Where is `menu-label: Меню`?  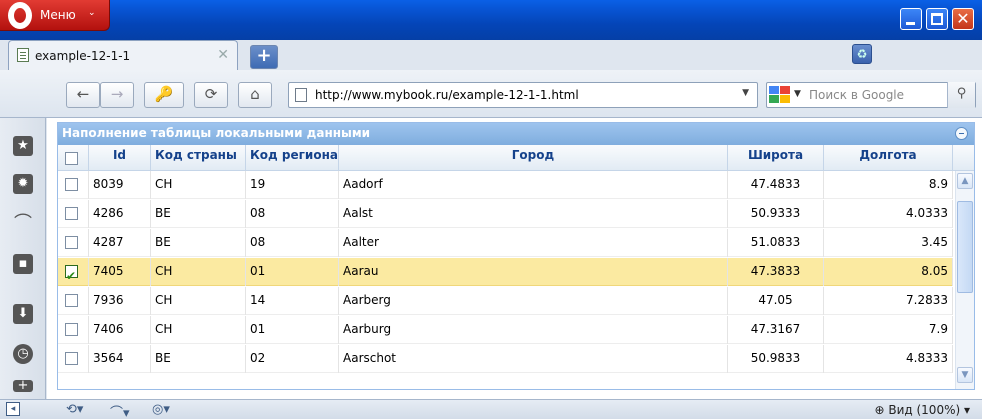 menu-label: Меню is located at coordinates (58, 15).